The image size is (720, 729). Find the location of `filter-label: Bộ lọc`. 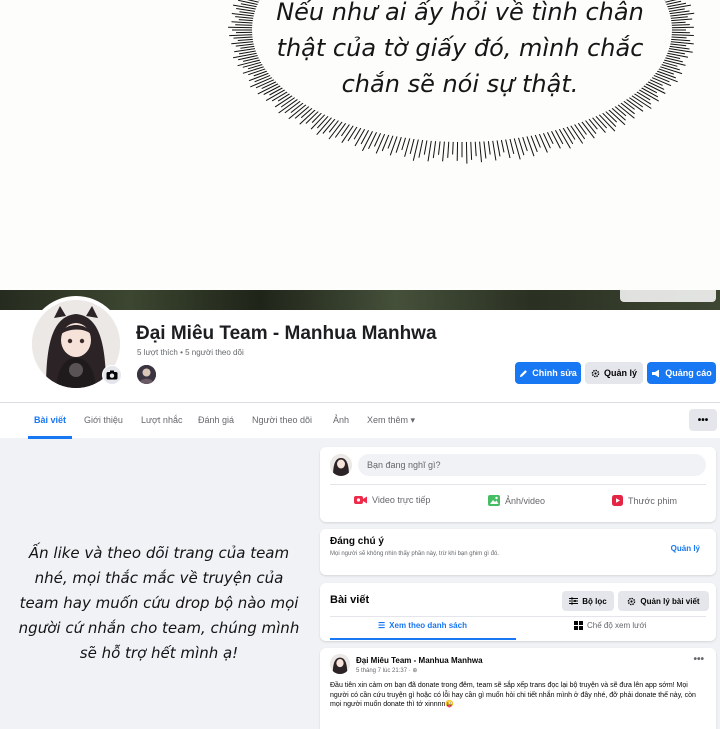

filter-label: Bộ lọc is located at coordinates (594, 601).